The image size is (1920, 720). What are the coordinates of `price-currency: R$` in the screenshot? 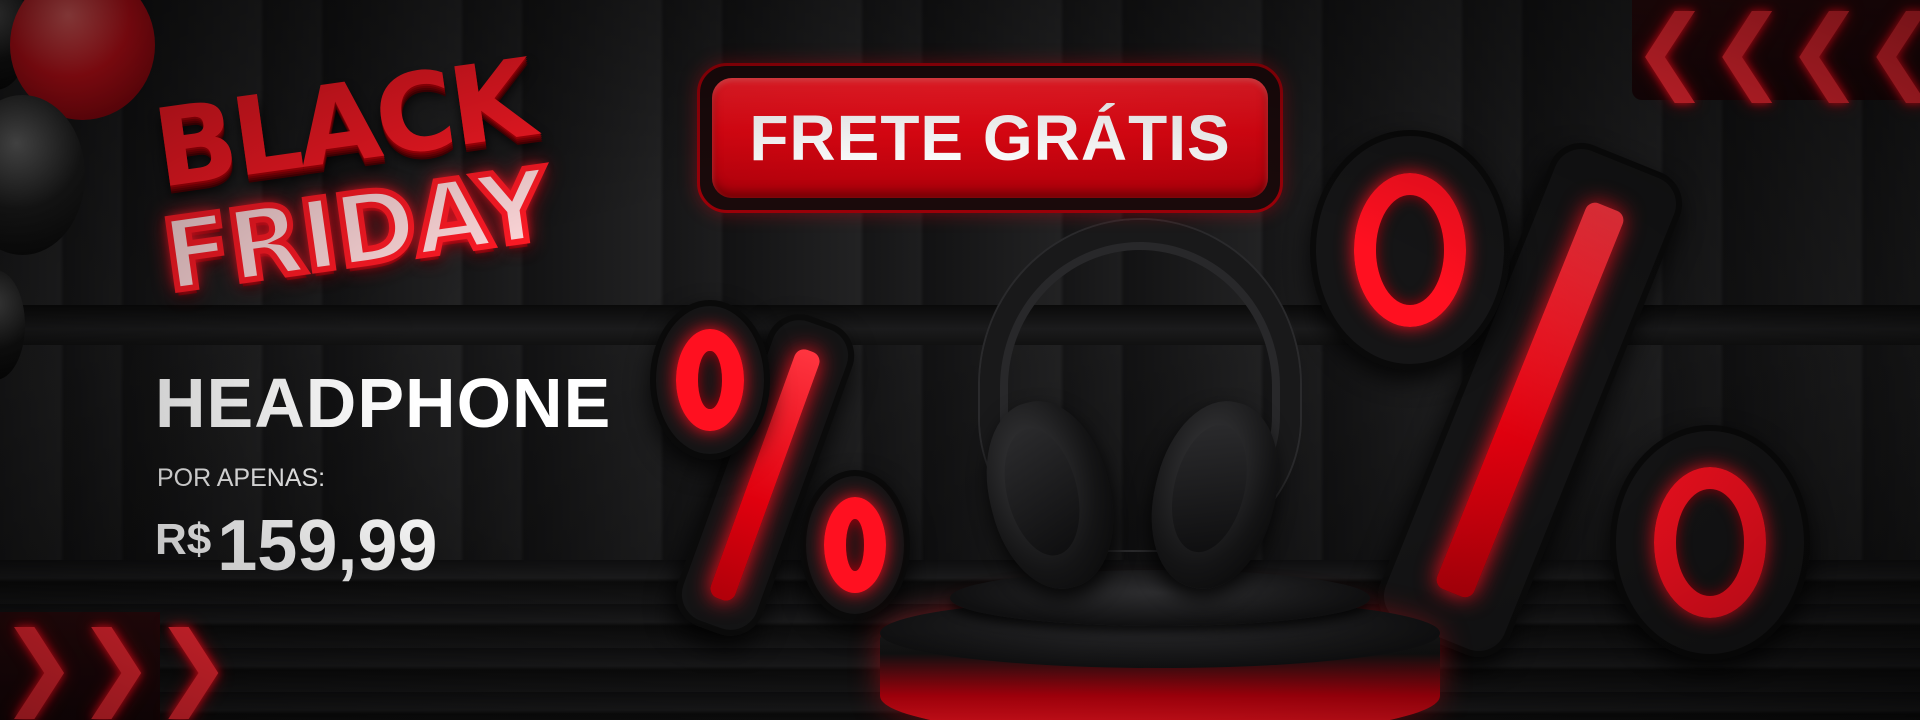 It's located at (183, 539).